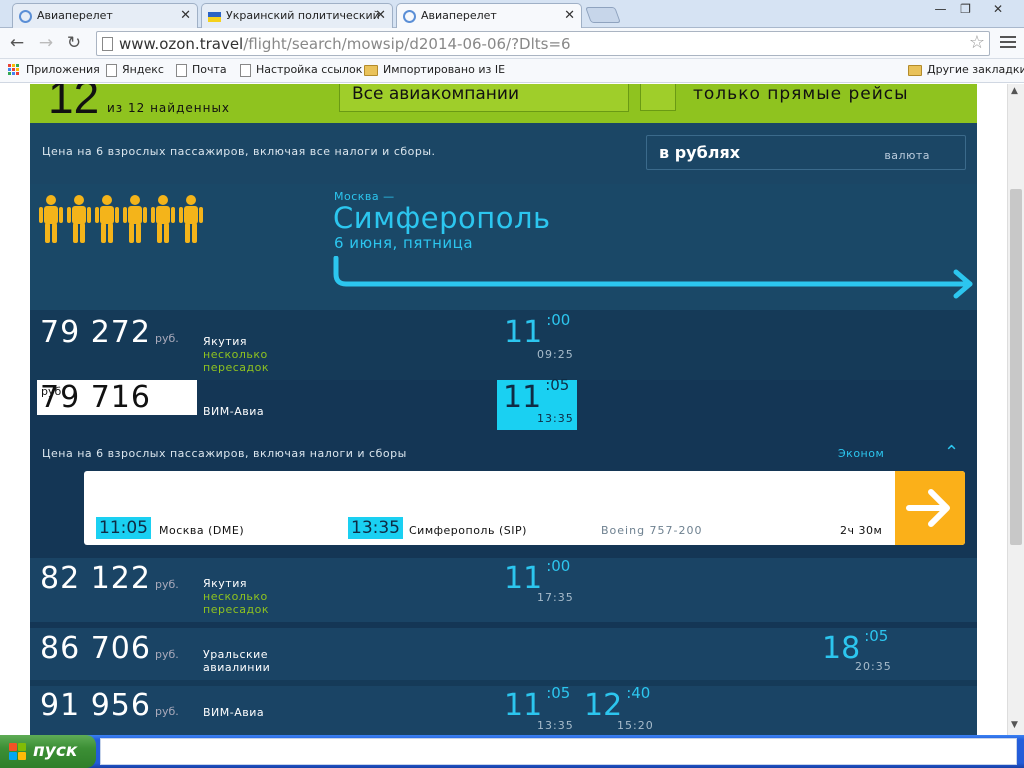  Describe the element at coordinates (303, 15) in the screenshot. I see `tab-title: Украинский политический` at that location.